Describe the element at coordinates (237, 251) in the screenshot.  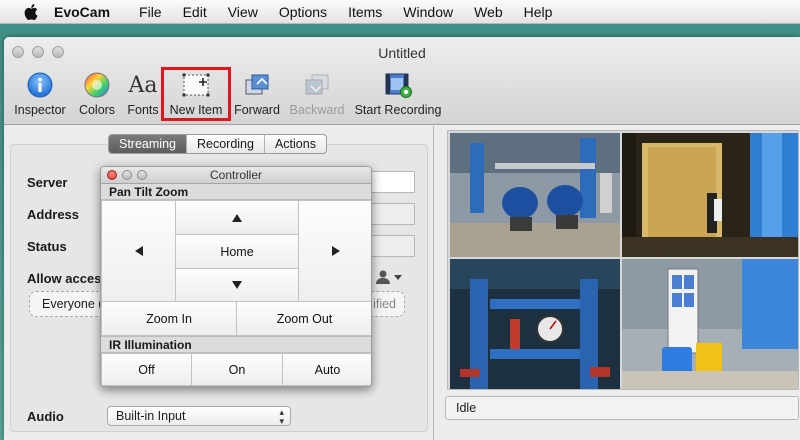
I see `home-button: Home` at that location.